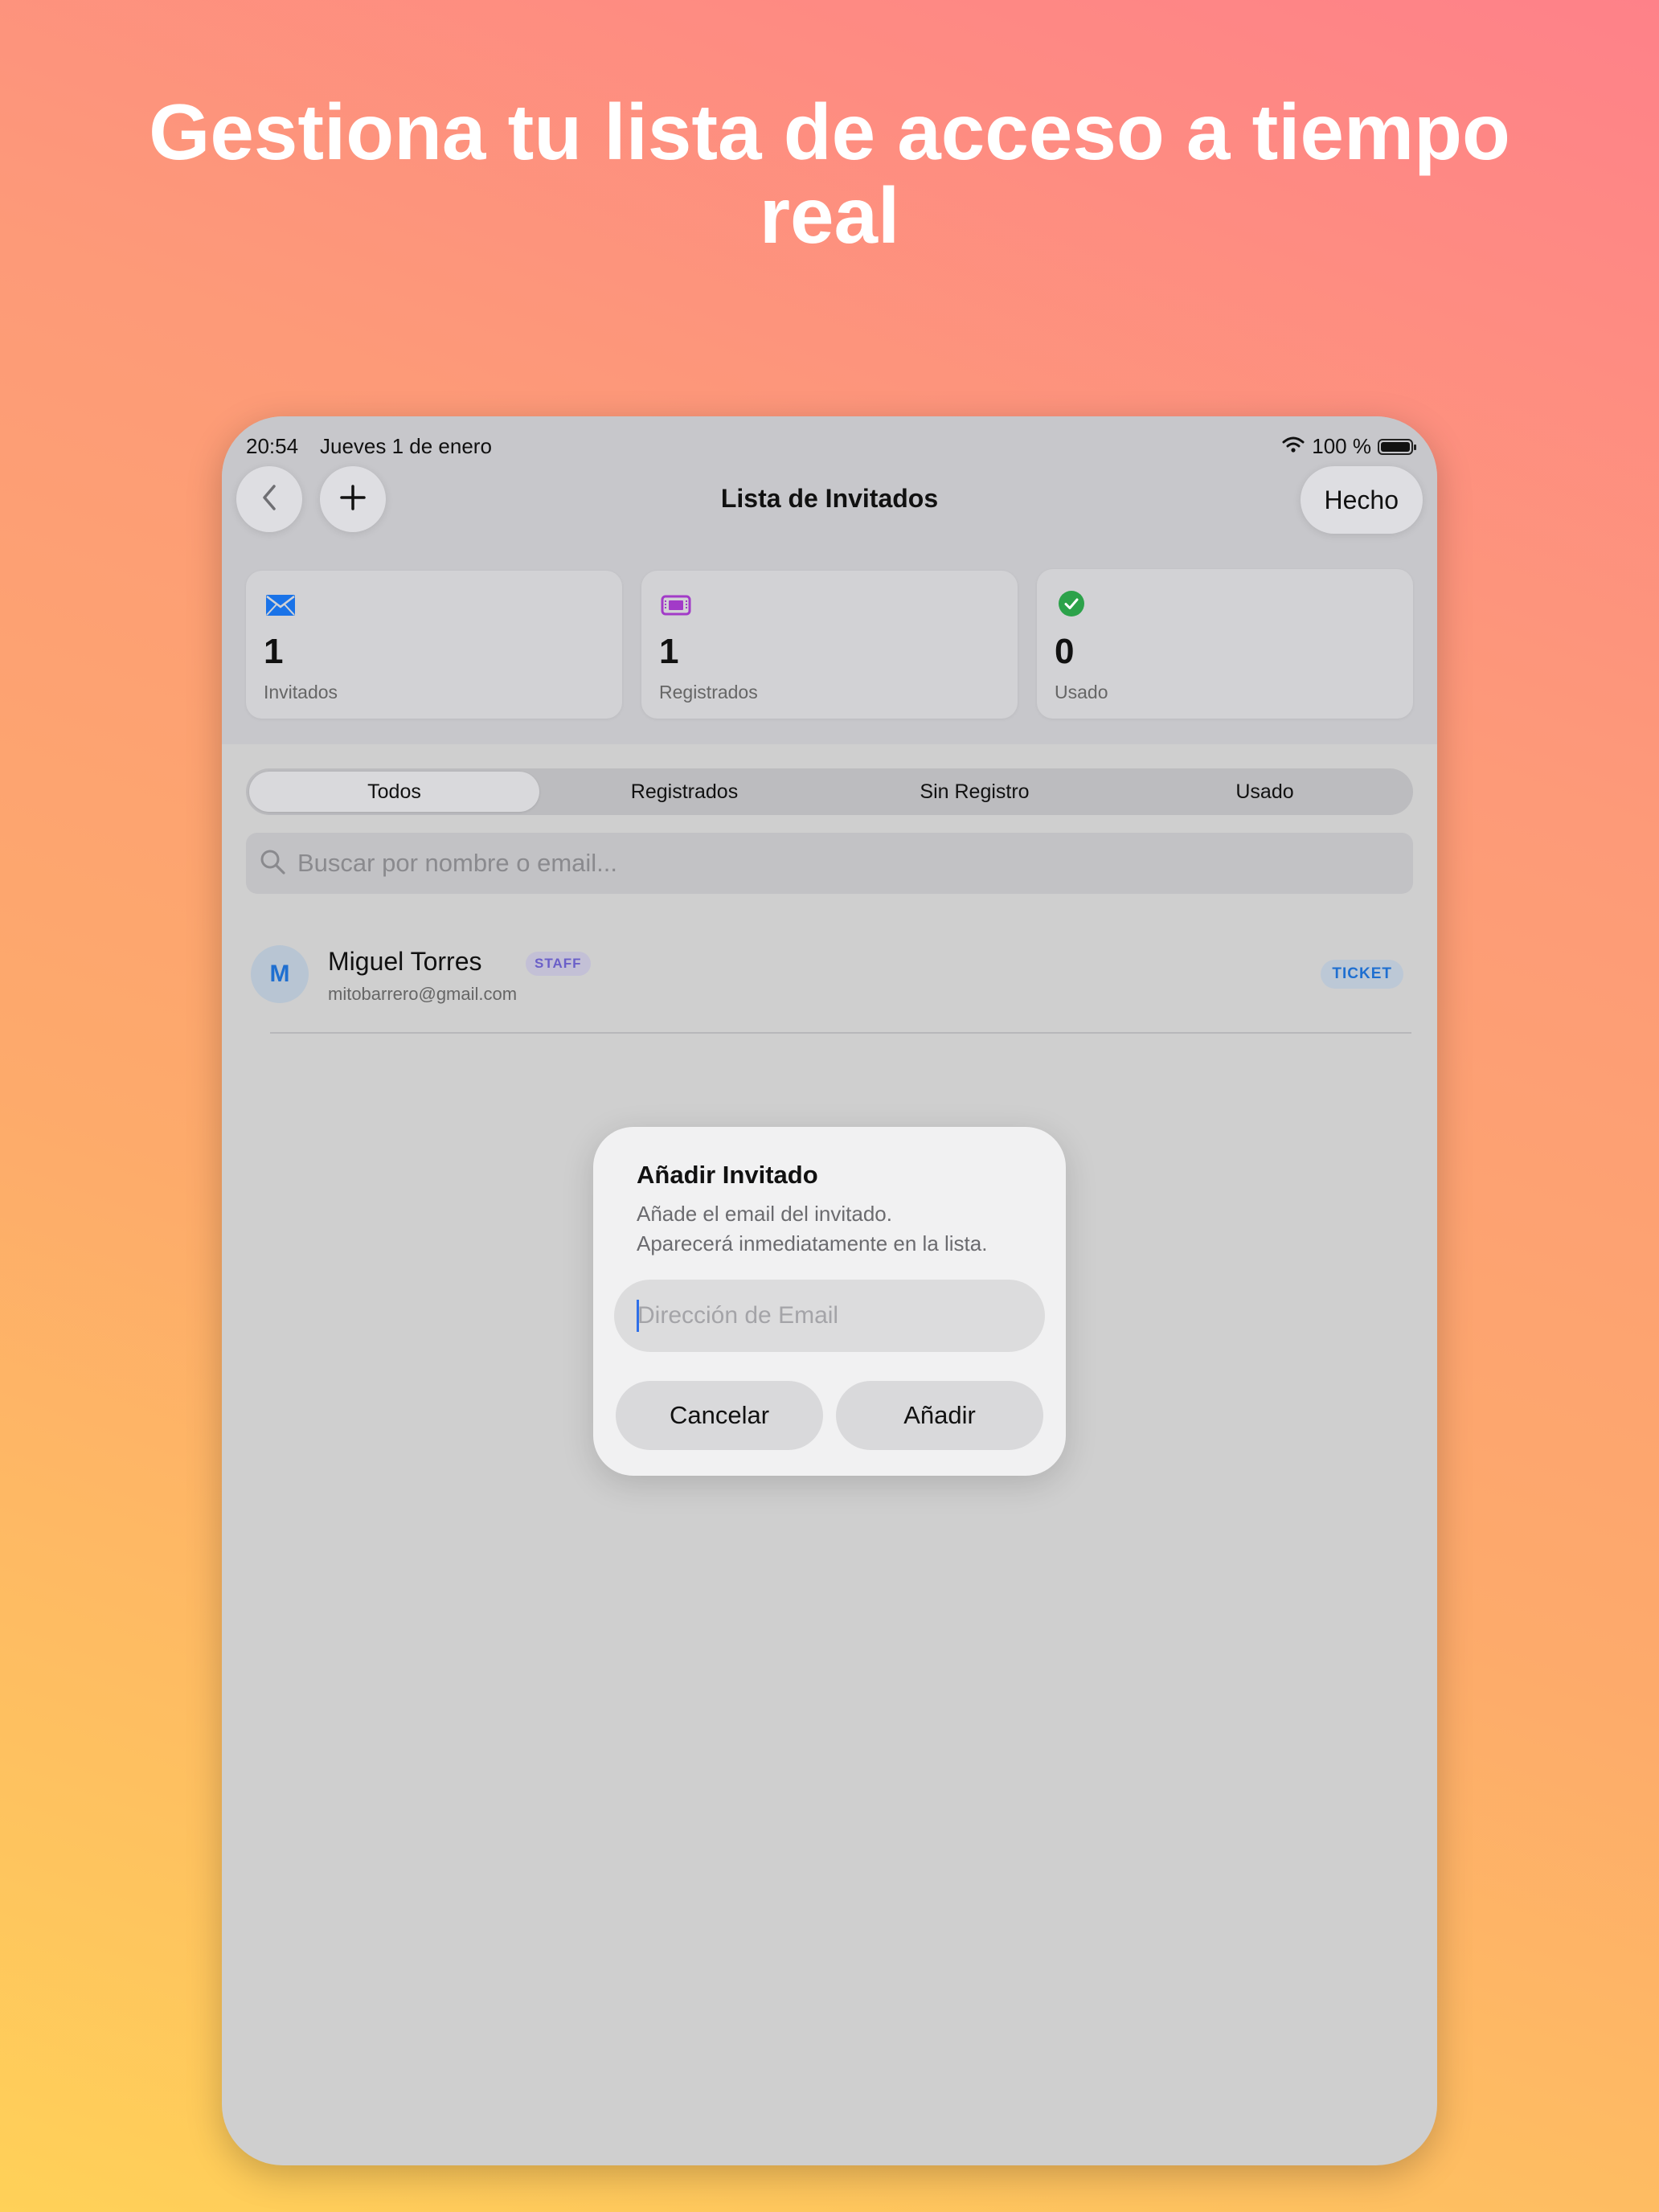 Image resolution: width=1659 pixels, height=2212 pixels. Describe the element at coordinates (1071, 604) in the screenshot. I see `checkmark-circle-icon` at that location.